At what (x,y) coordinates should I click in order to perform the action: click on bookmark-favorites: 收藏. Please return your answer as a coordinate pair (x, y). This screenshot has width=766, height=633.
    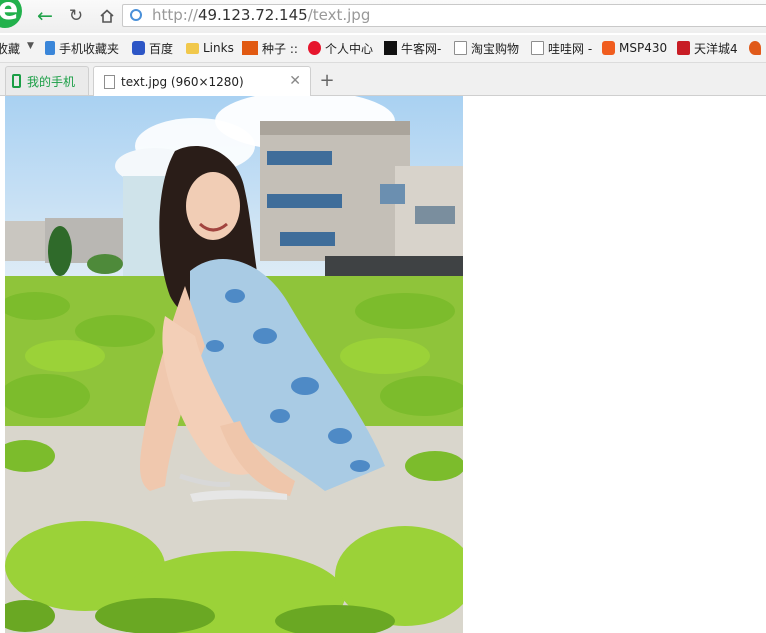
    Looking at the image, I should click on (10, 48).